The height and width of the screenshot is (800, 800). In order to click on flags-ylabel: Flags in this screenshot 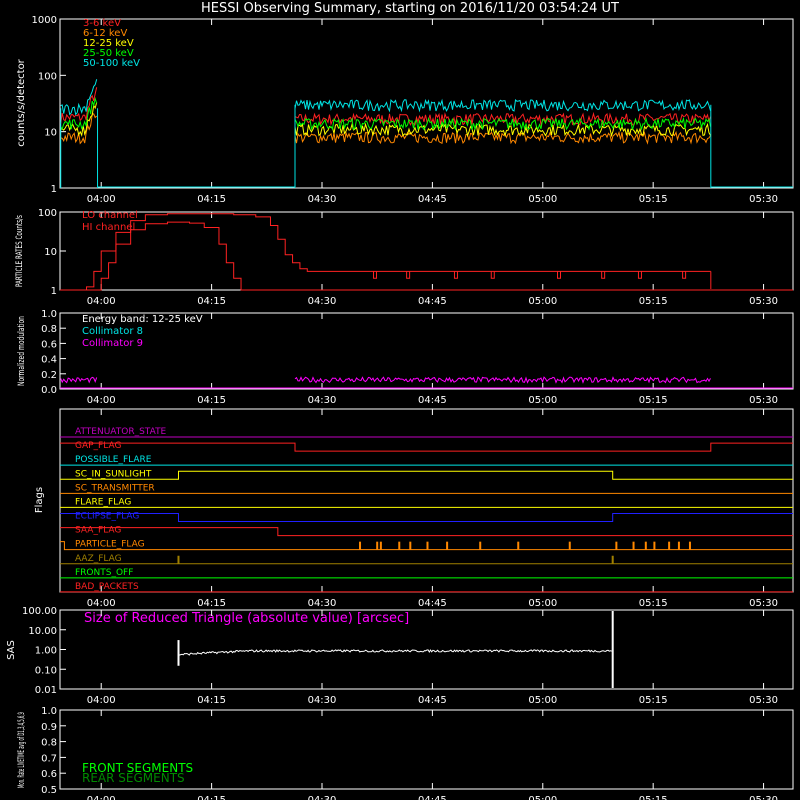, I will do `click(39, 500)`.